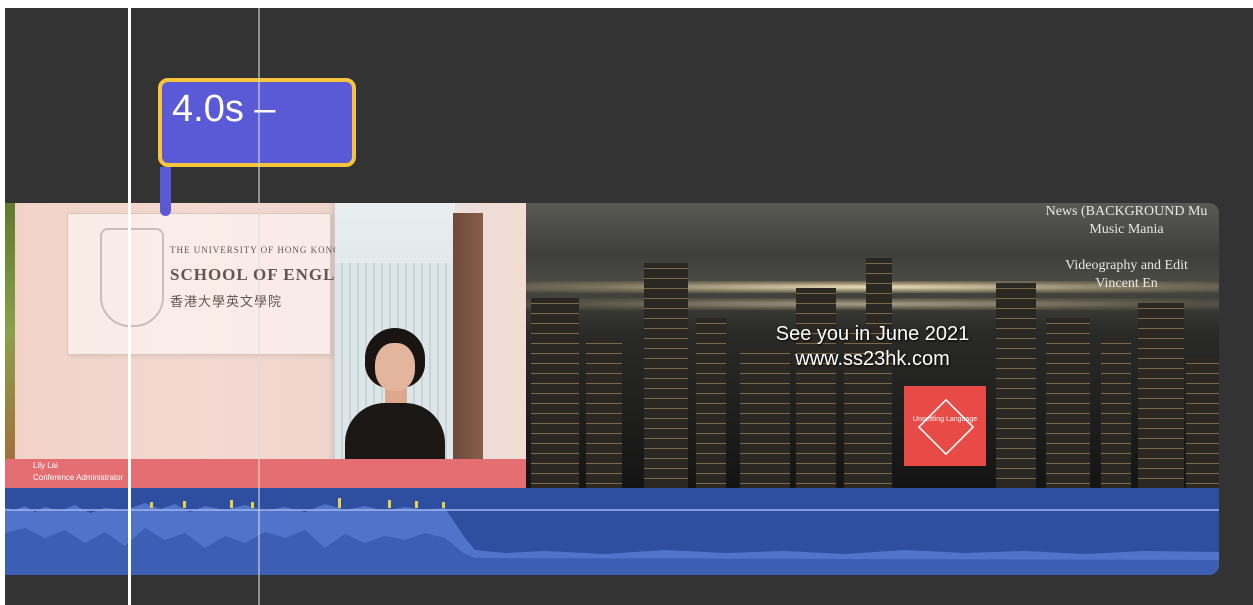 This screenshot has width=1253, height=605. What do you see at coordinates (297, 503) in the screenshot?
I see `waveform-peaks` at bounding box center [297, 503].